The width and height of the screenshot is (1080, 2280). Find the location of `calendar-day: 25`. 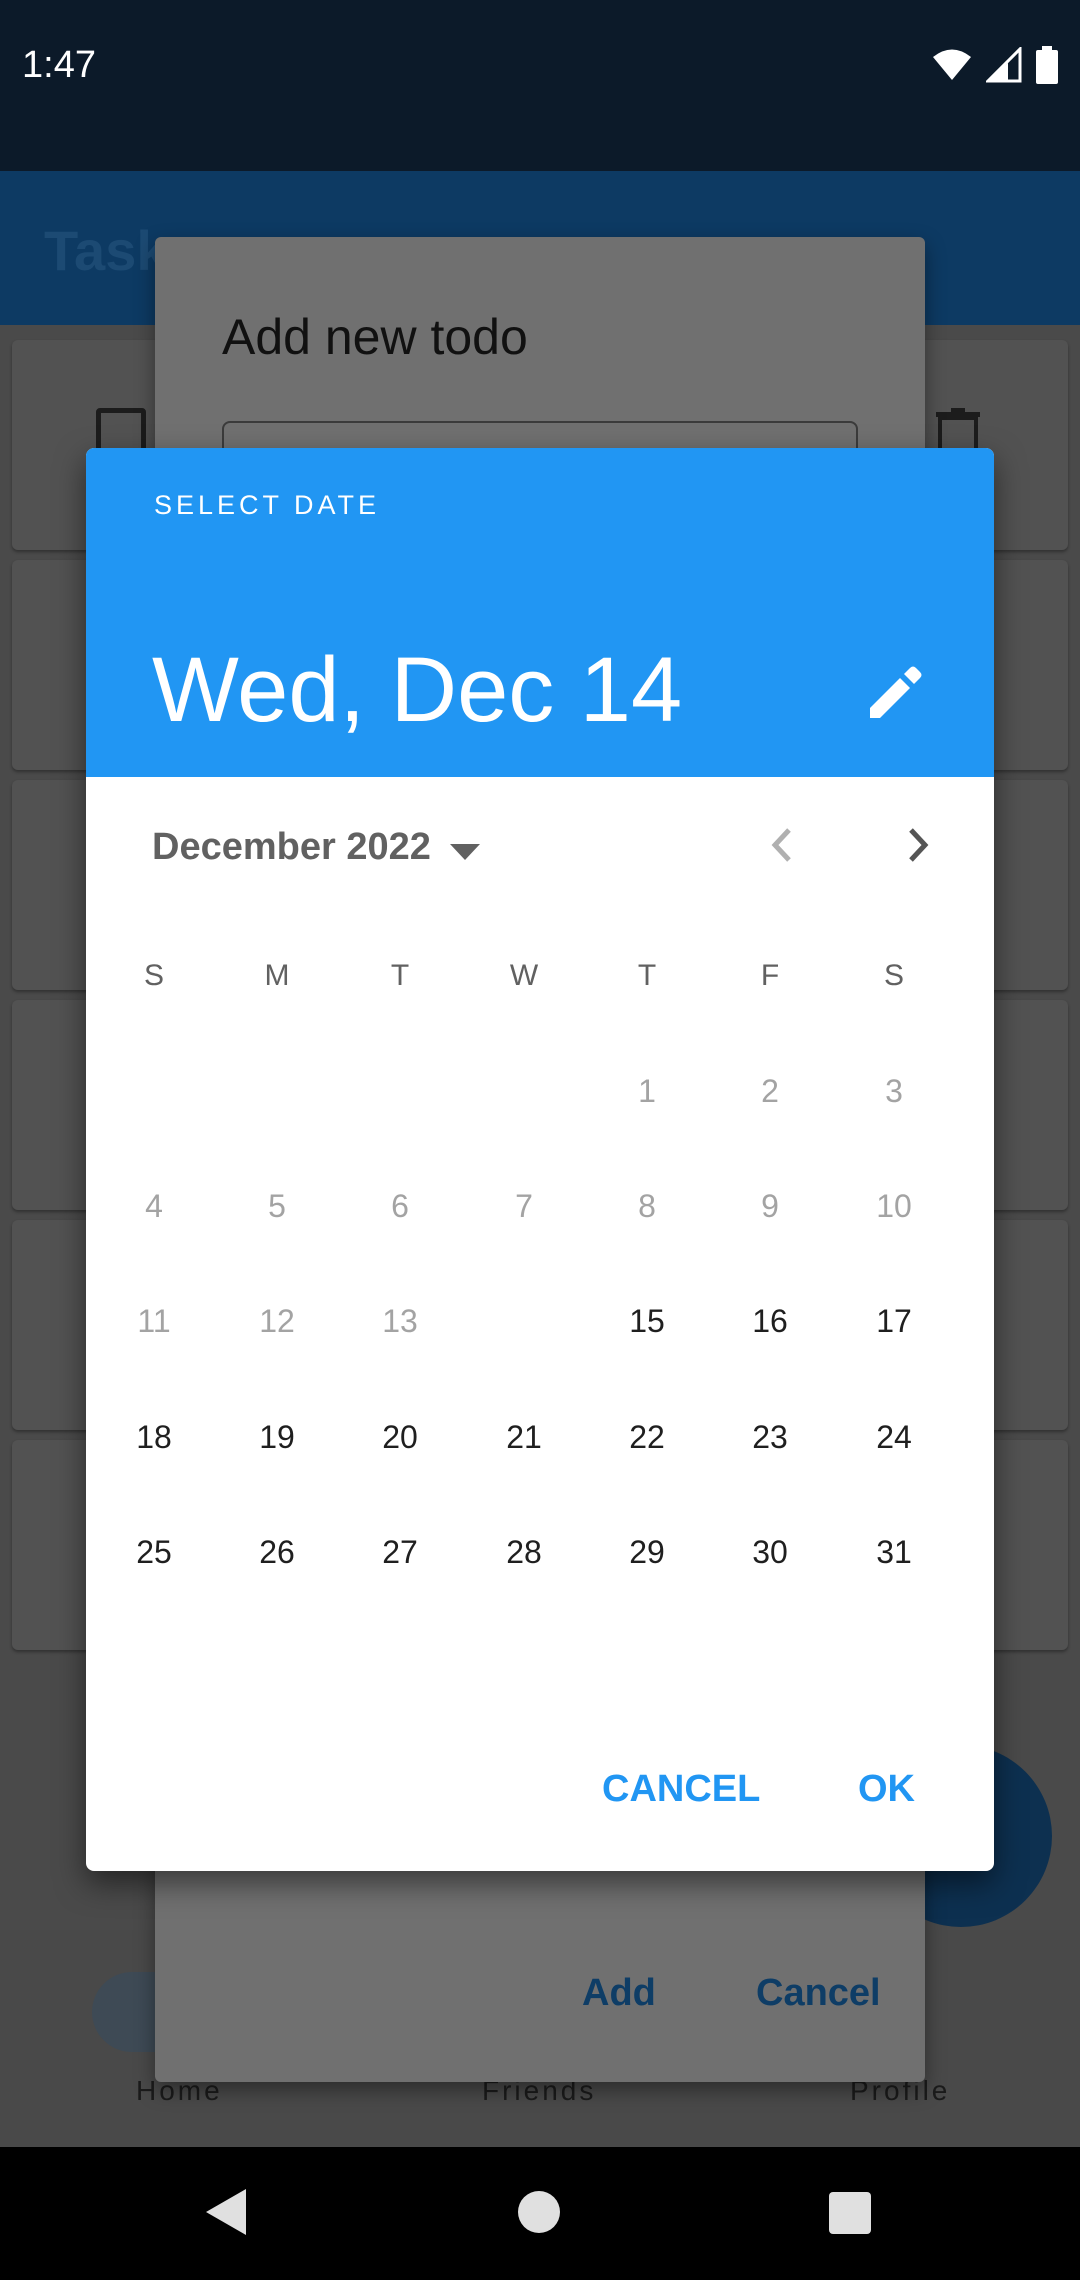

calendar-day: 25 is located at coordinates (154, 1552).